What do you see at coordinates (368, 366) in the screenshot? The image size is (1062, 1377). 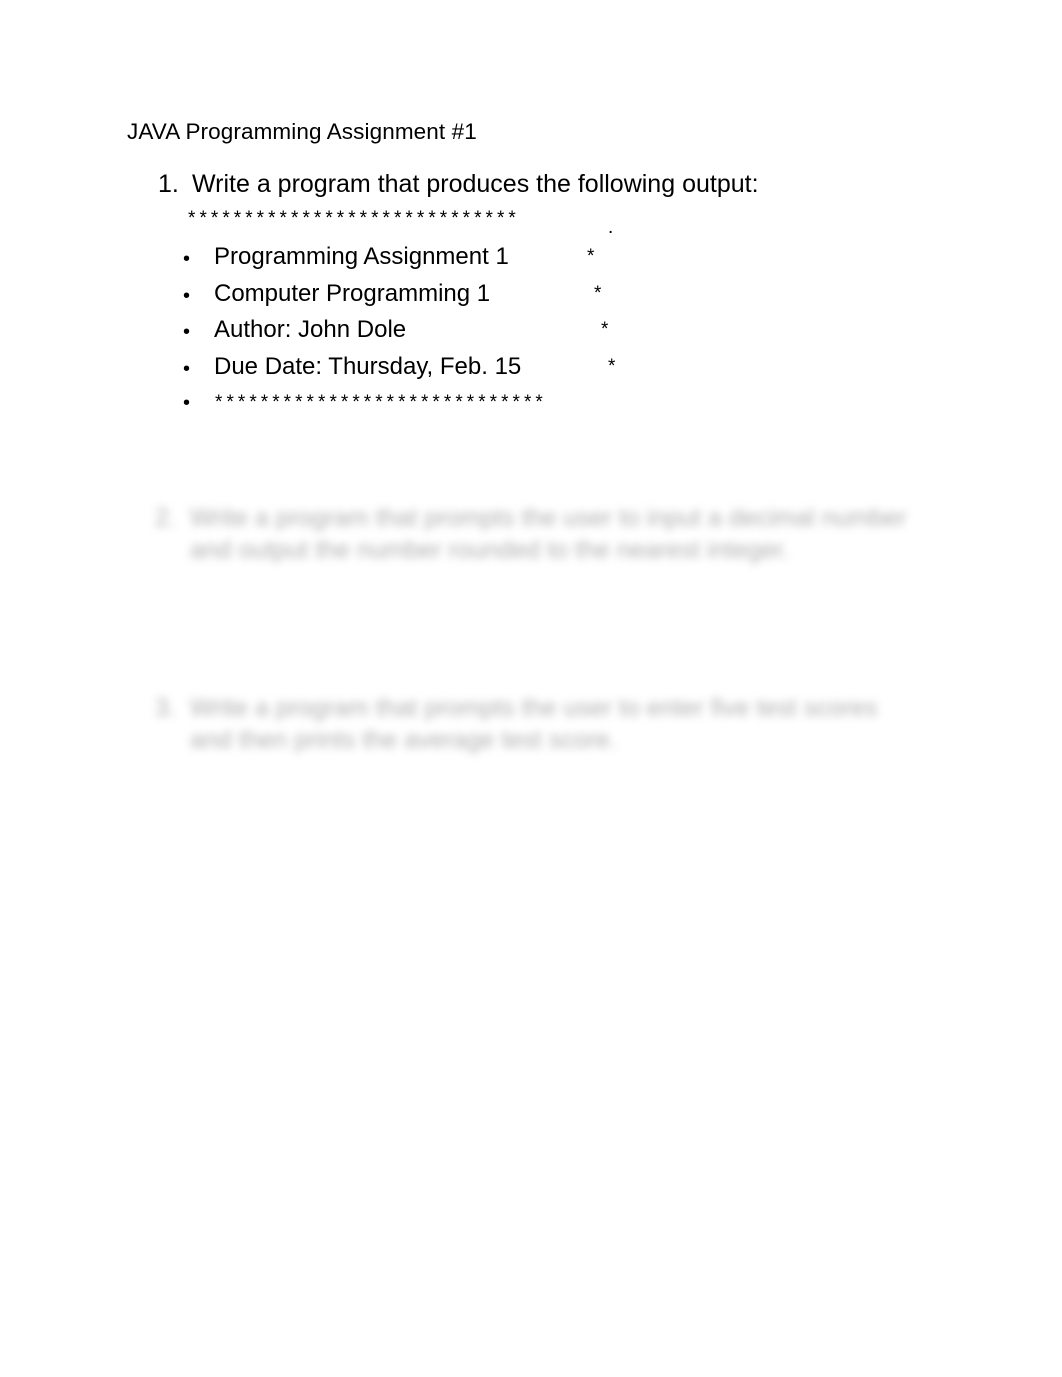 I see `output-line-label: Due Date: Thursday, Feb. 15` at bounding box center [368, 366].